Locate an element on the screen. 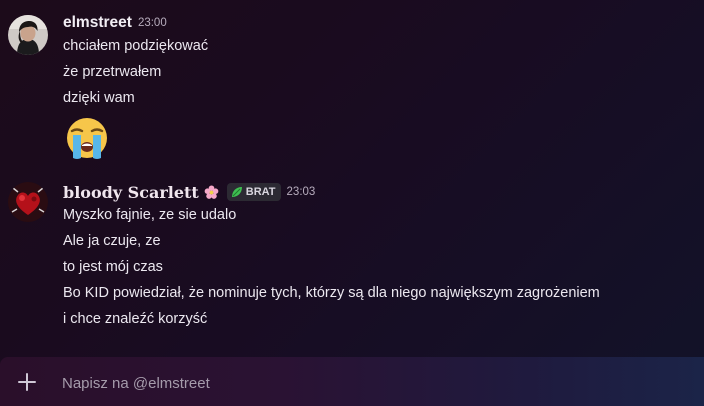 This screenshot has height=406, width=704. message-header: elmstreet 23:00 is located at coordinates (115, 23).